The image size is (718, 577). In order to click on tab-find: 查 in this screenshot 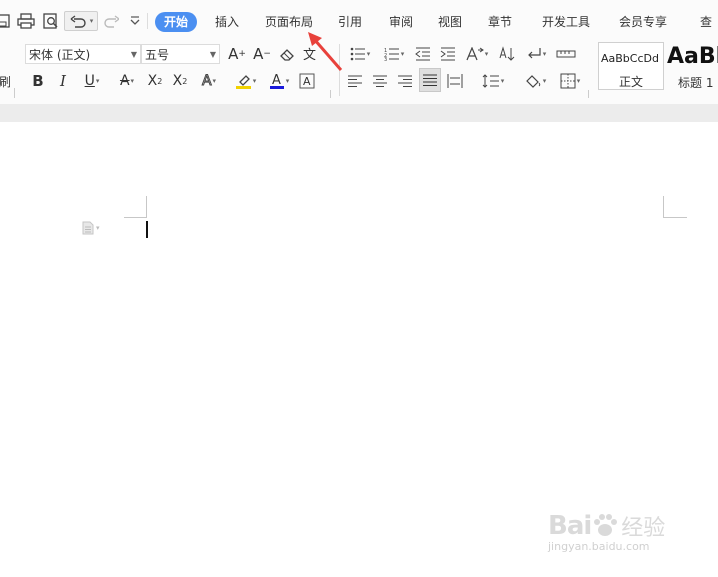, I will do `click(706, 22)`.